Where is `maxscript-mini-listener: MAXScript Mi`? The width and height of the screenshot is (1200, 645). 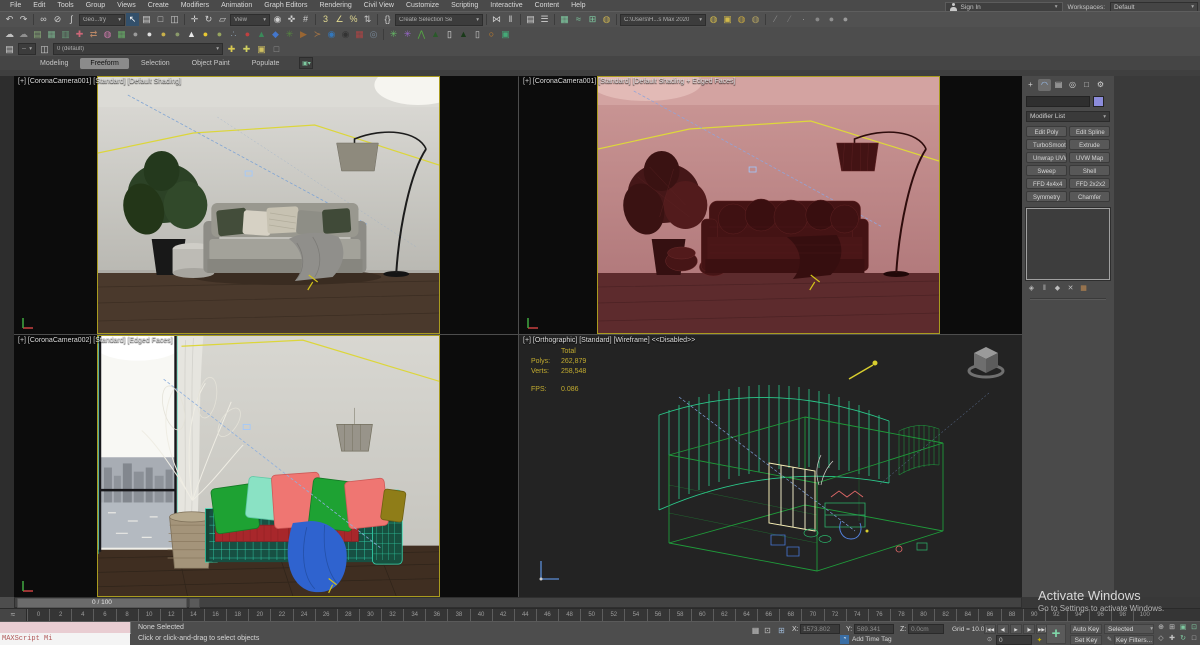 maxscript-mini-listener: MAXScript Mi is located at coordinates (65, 639).